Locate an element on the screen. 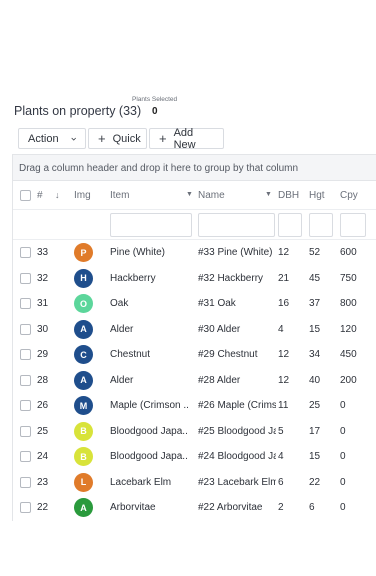  name-cell: #30 Alder is located at coordinates (219, 329).